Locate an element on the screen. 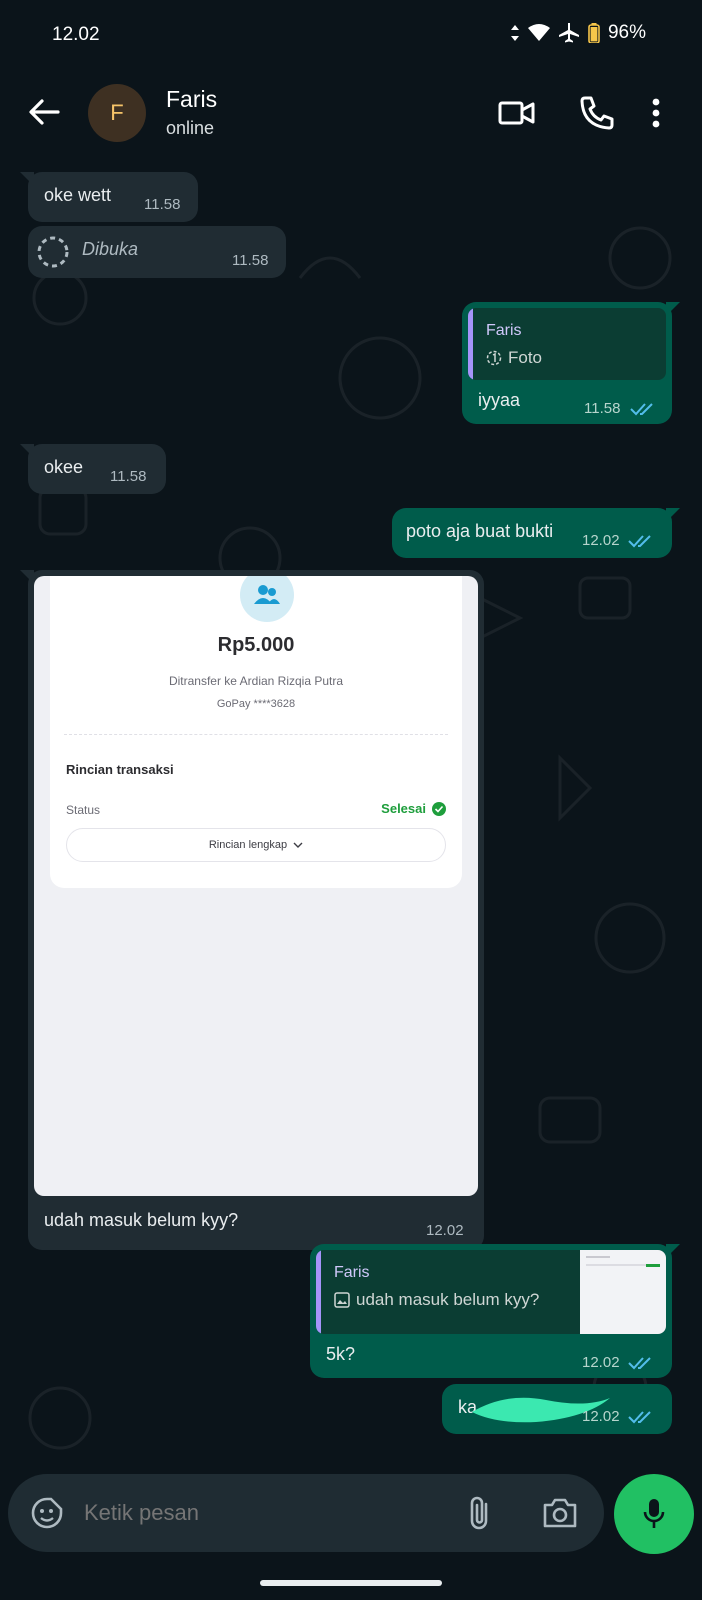  message-text: poto aja buat bukti is located at coordinates (480, 531).